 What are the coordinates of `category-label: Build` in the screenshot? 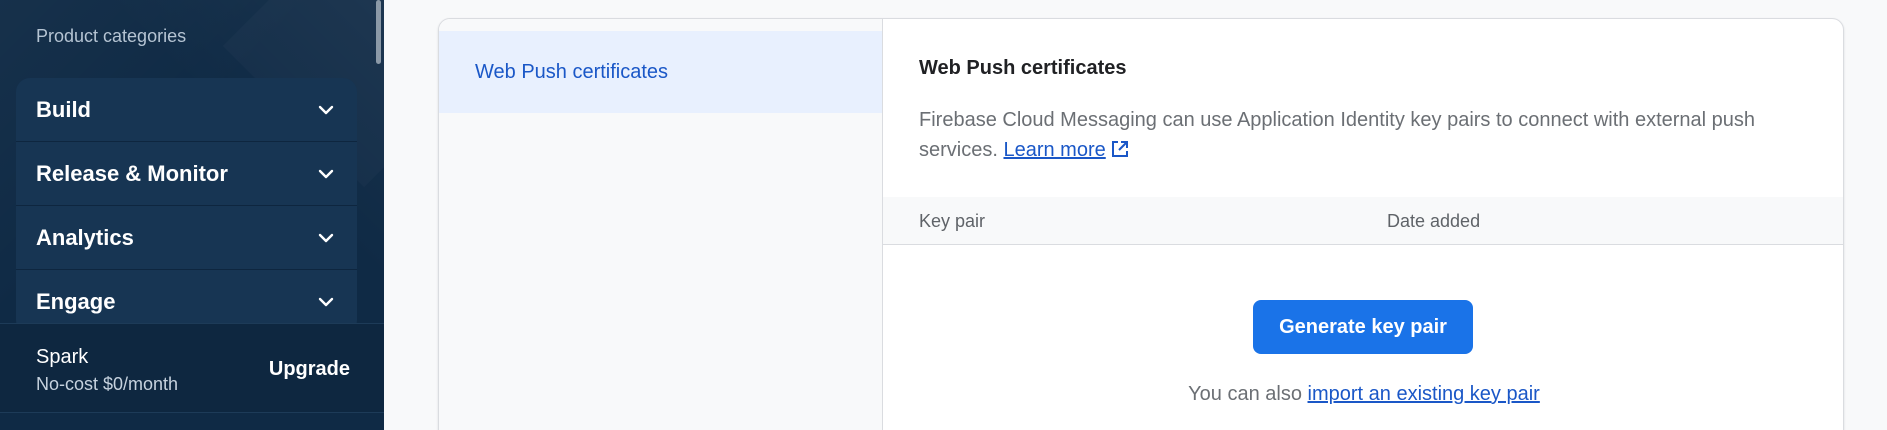 It's located at (63, 109).